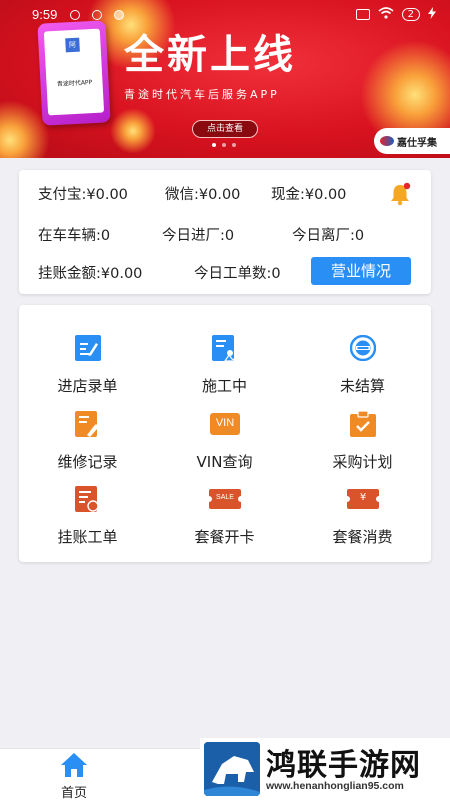  Describe the element at coordinates (362, 14) in the screenshot. I see `sim-icon` at that location.